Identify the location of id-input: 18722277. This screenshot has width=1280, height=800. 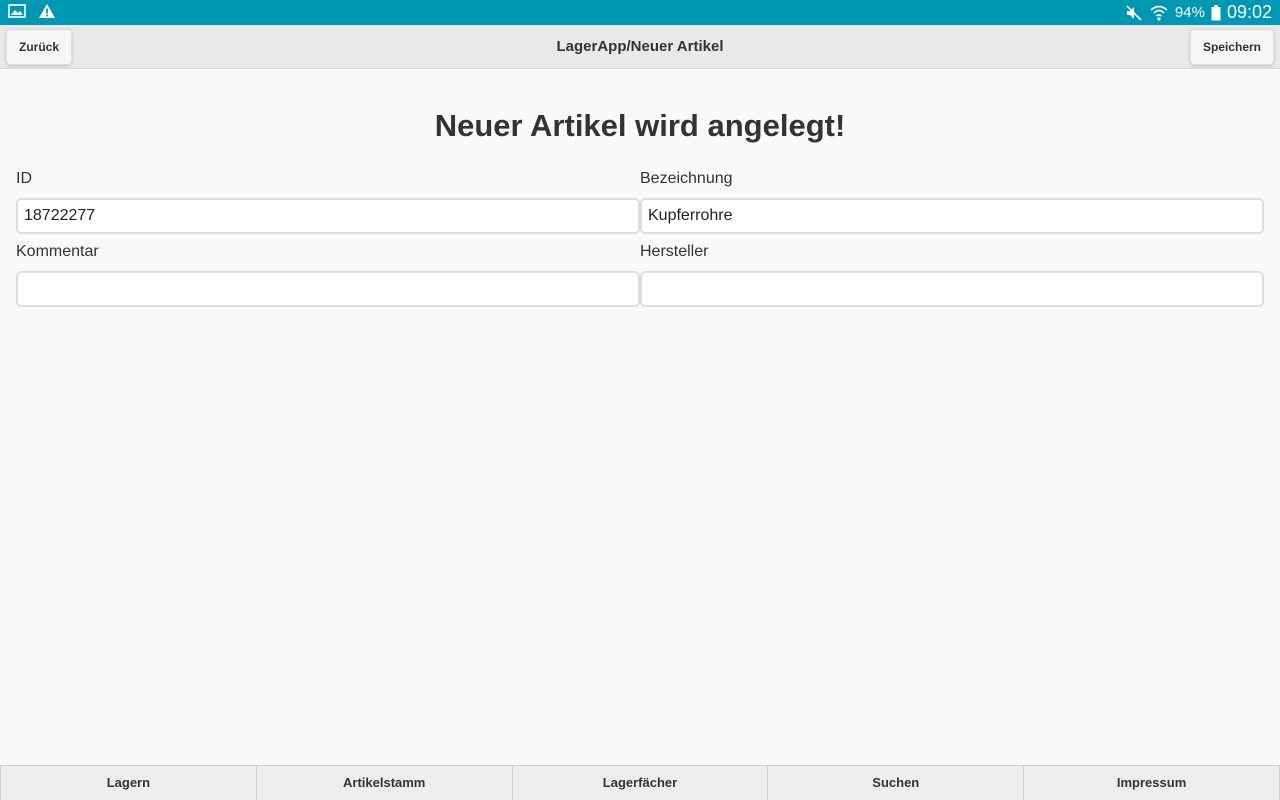
(328, 216).